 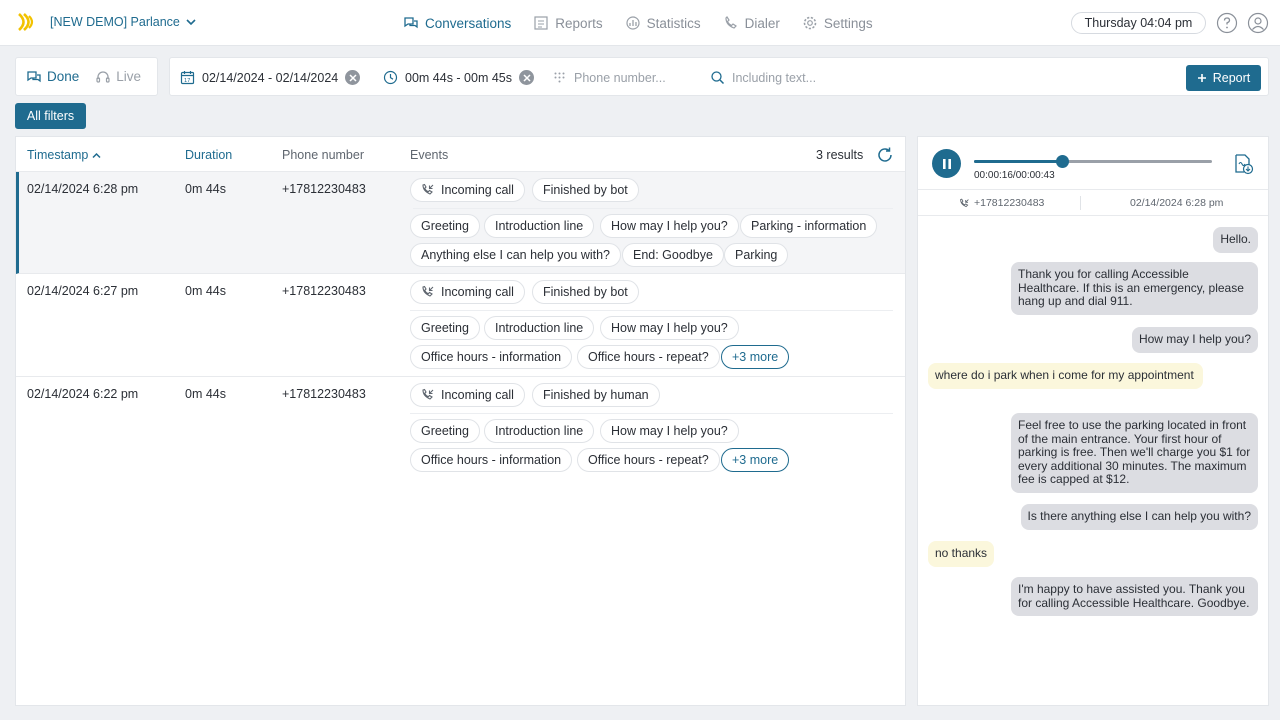 What do you see at coordinates (83, 394) in the screenshot?
I see `row-timestamp: 02/14/2024 6:22 pm` at bounding box center [83, 394].